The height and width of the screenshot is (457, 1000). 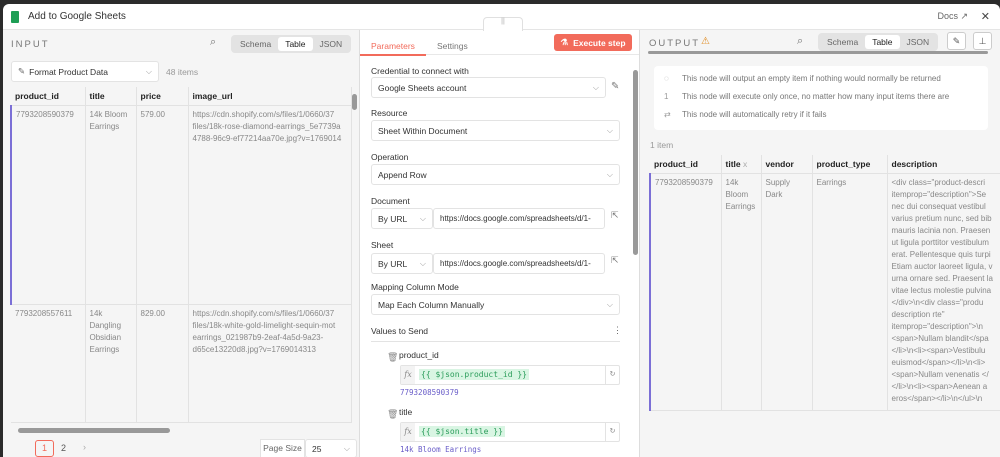 I want to click on close-icon: ✕, so click(x=985, y=16).